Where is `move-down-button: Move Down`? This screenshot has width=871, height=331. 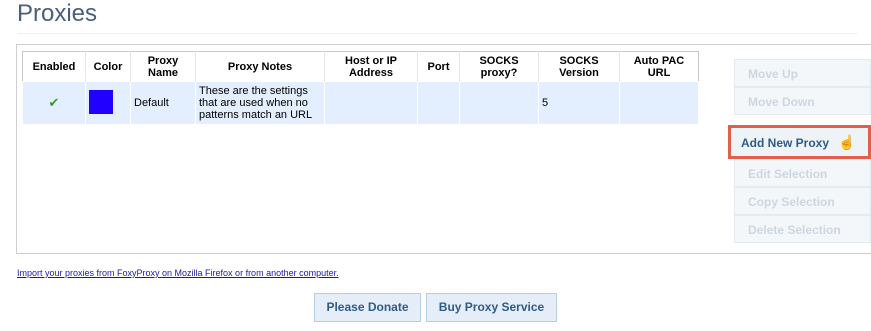
move-down-button: Move Down is located at coordinates (802, 101).